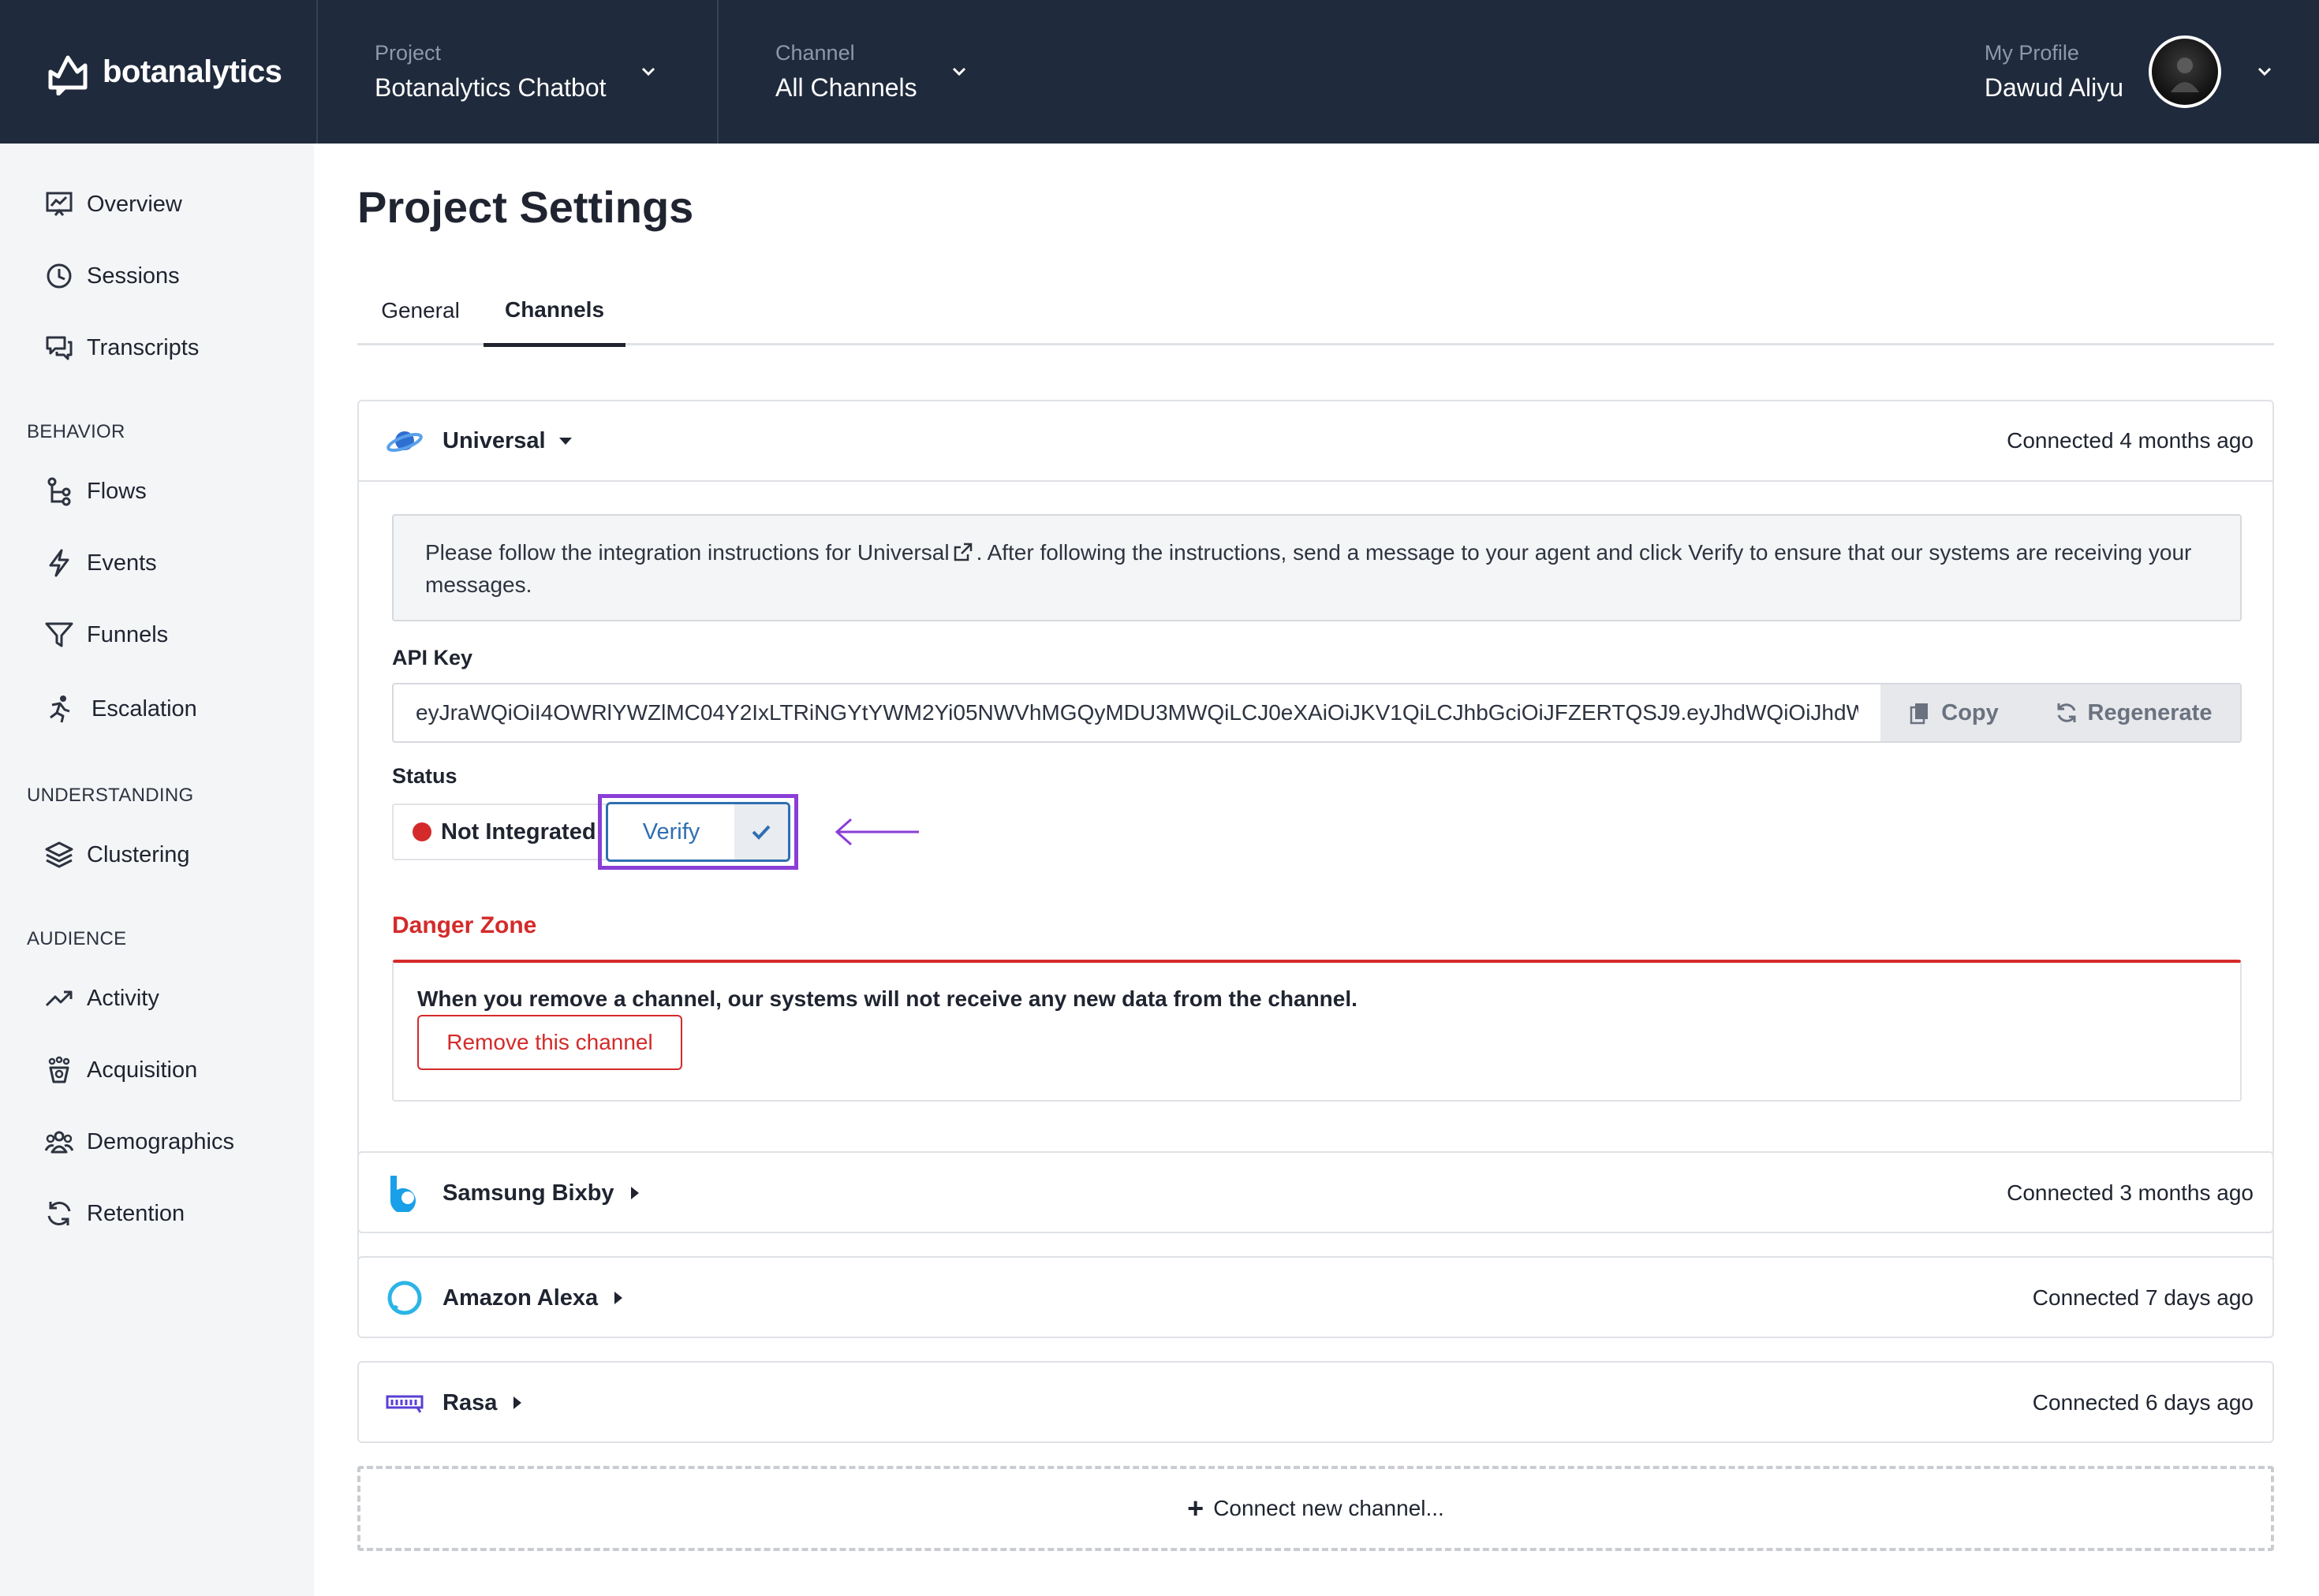  I want to click on sidebar-item-clustering: Clustering, so click(117, 854).